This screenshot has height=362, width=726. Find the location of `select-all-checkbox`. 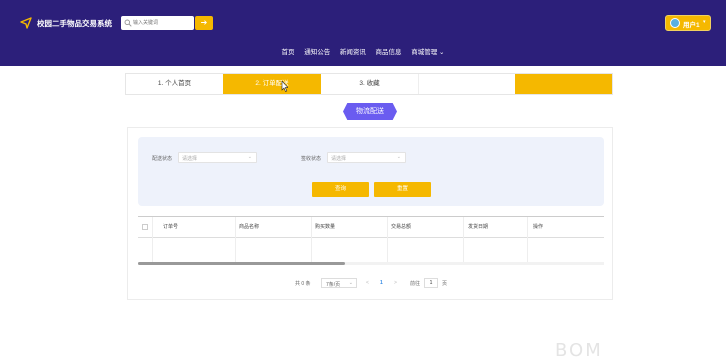

select-all-checkbox is located at coordinates (145, 227).